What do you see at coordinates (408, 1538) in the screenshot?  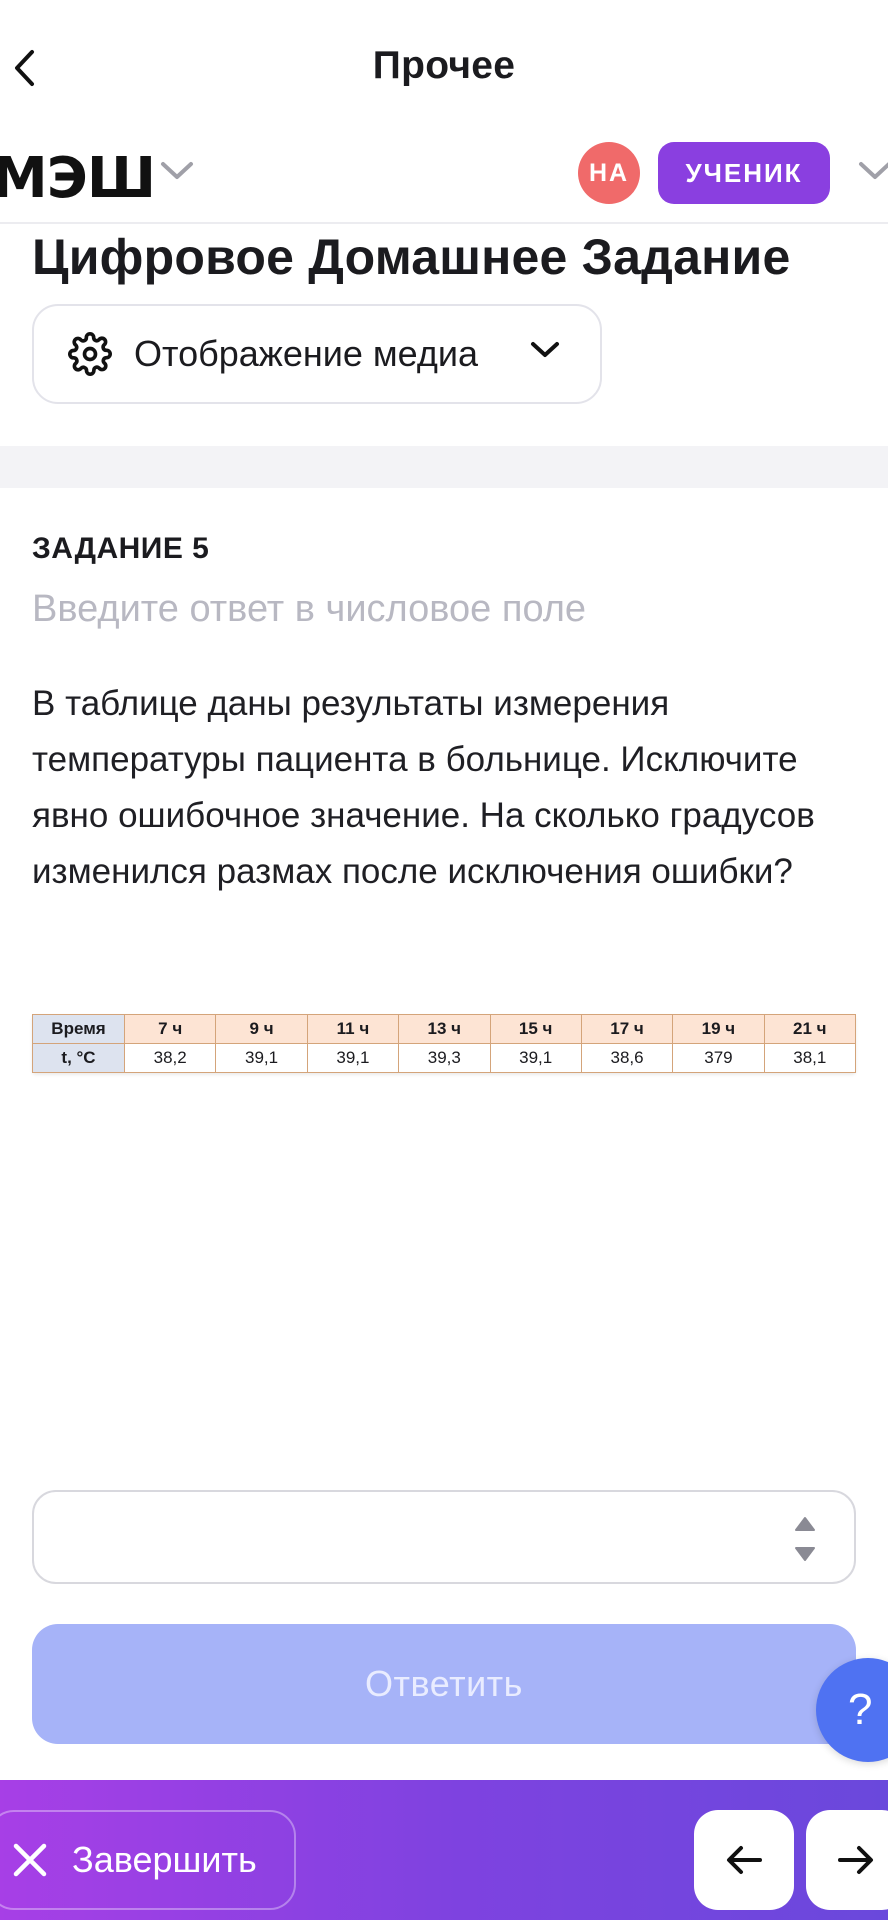 I see `answer-input` at bounding box center [408, 1538].